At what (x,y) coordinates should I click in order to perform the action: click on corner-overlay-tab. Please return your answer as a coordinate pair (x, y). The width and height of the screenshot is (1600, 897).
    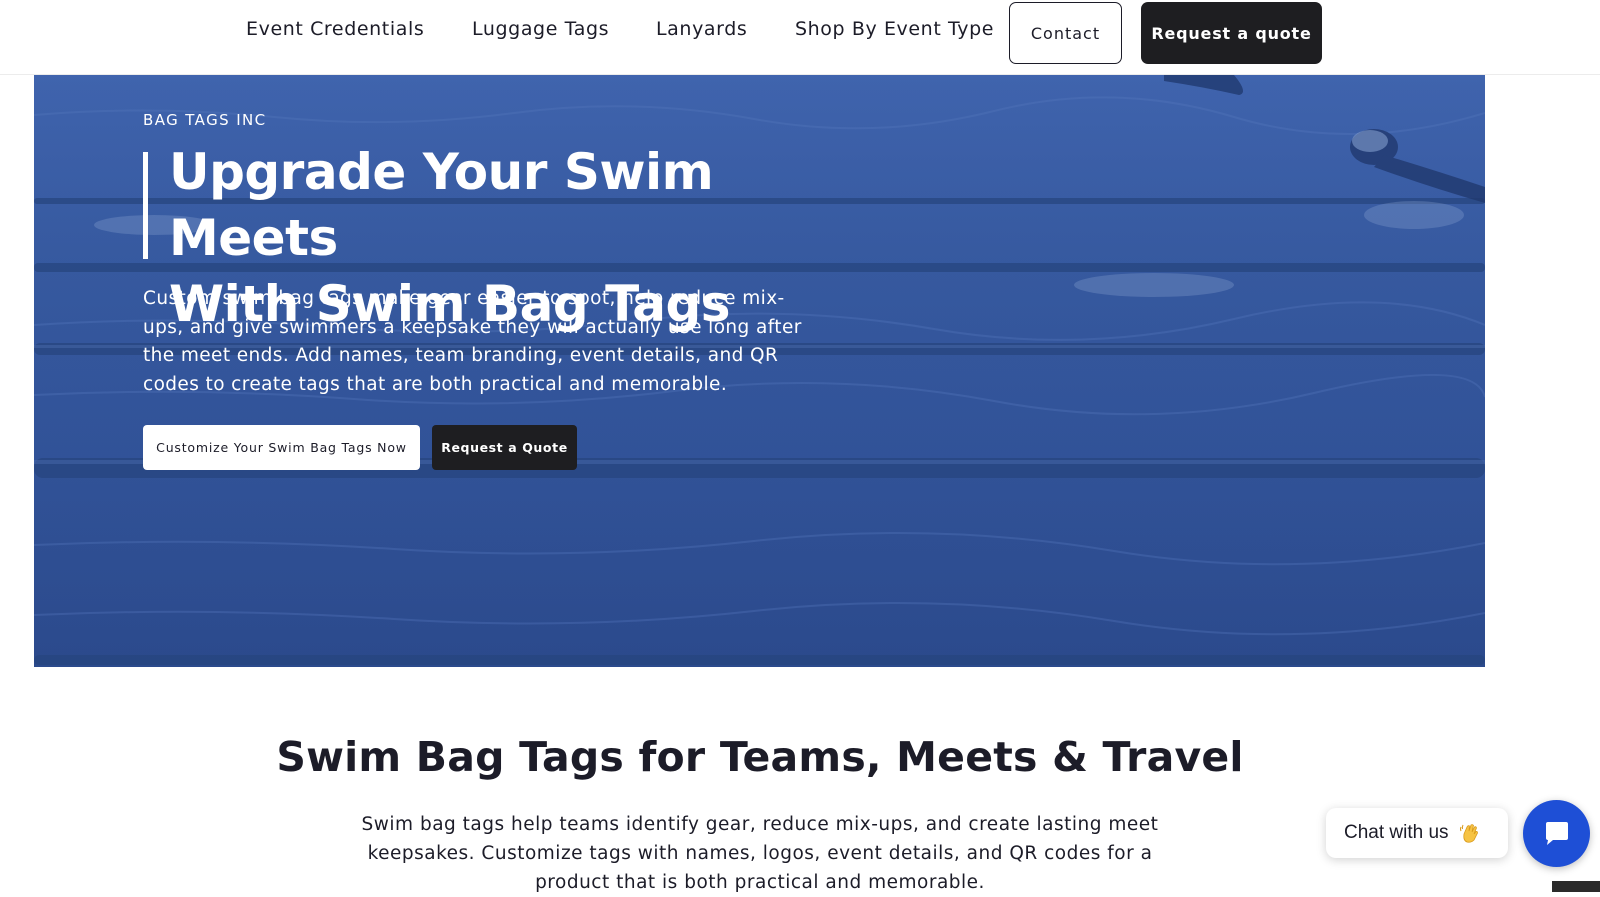
    Looking at the image, I should click on (1576, 886).